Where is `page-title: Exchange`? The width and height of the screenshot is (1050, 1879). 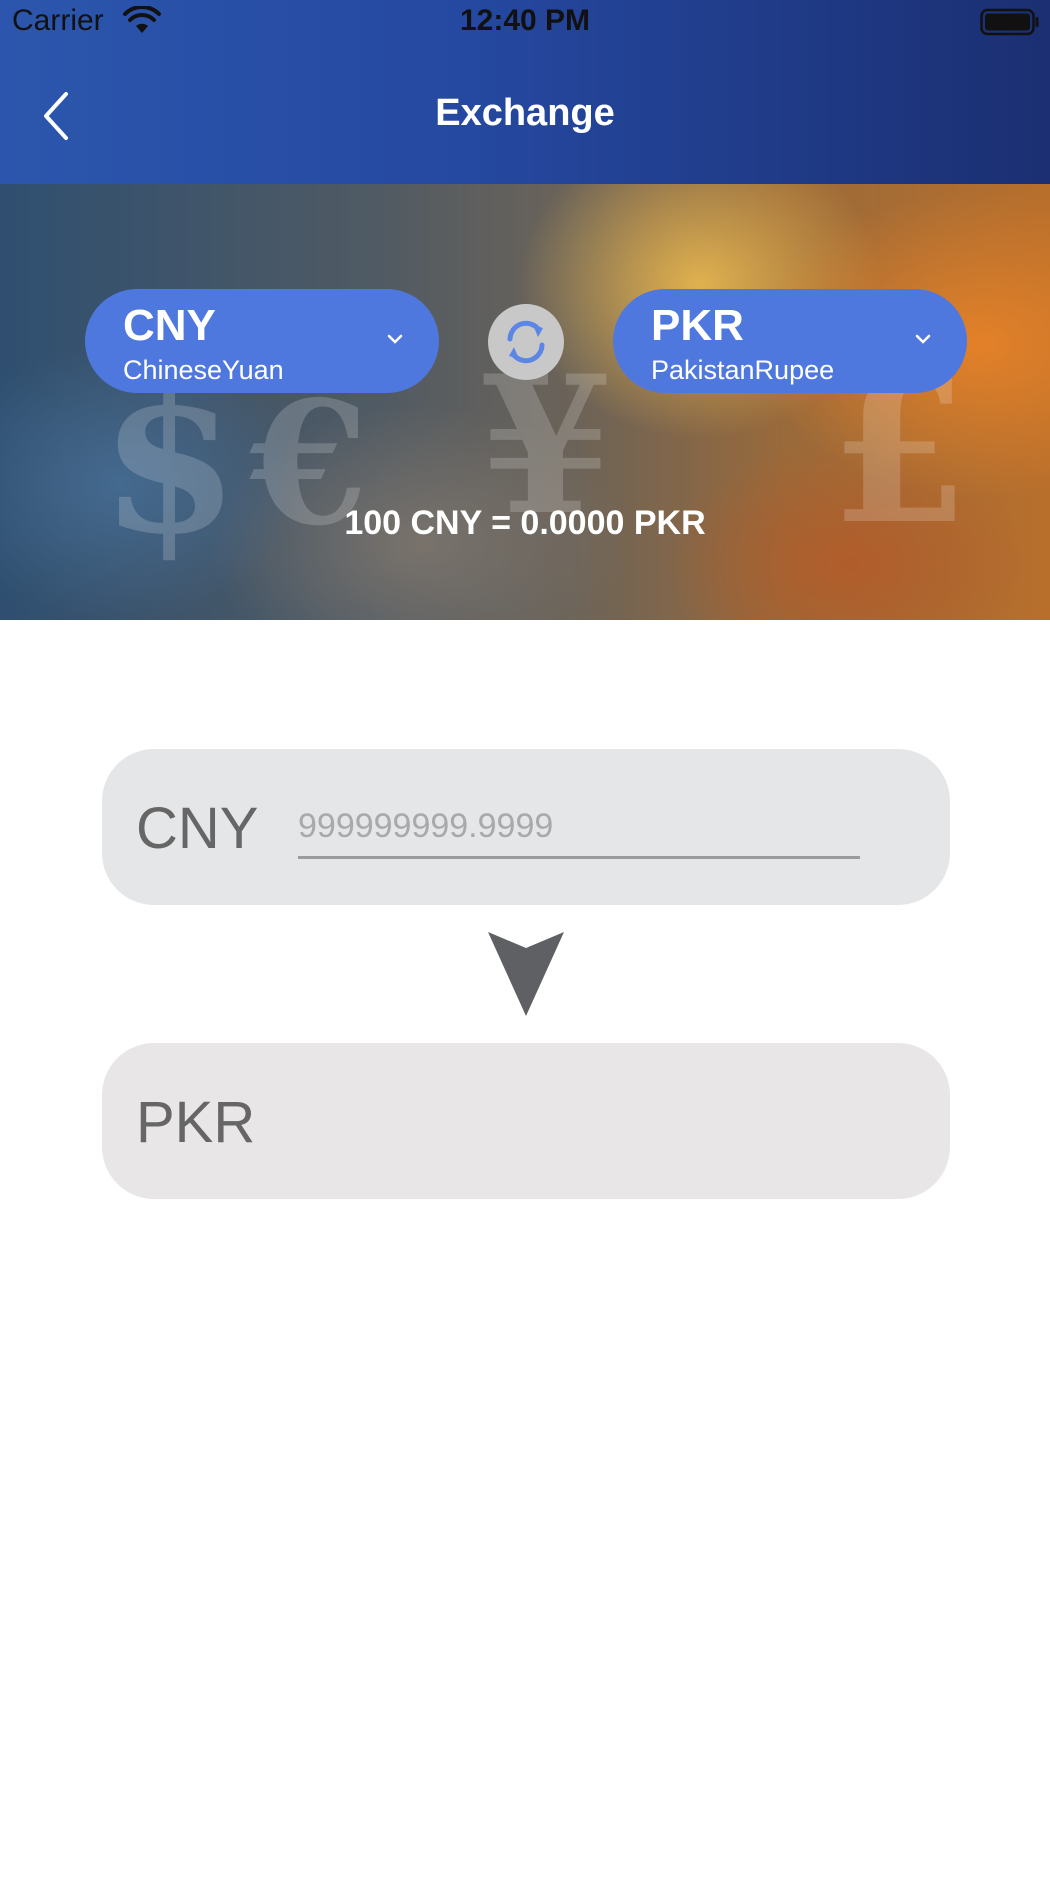 page-title: Exchange is located at coordinates (525, 113).